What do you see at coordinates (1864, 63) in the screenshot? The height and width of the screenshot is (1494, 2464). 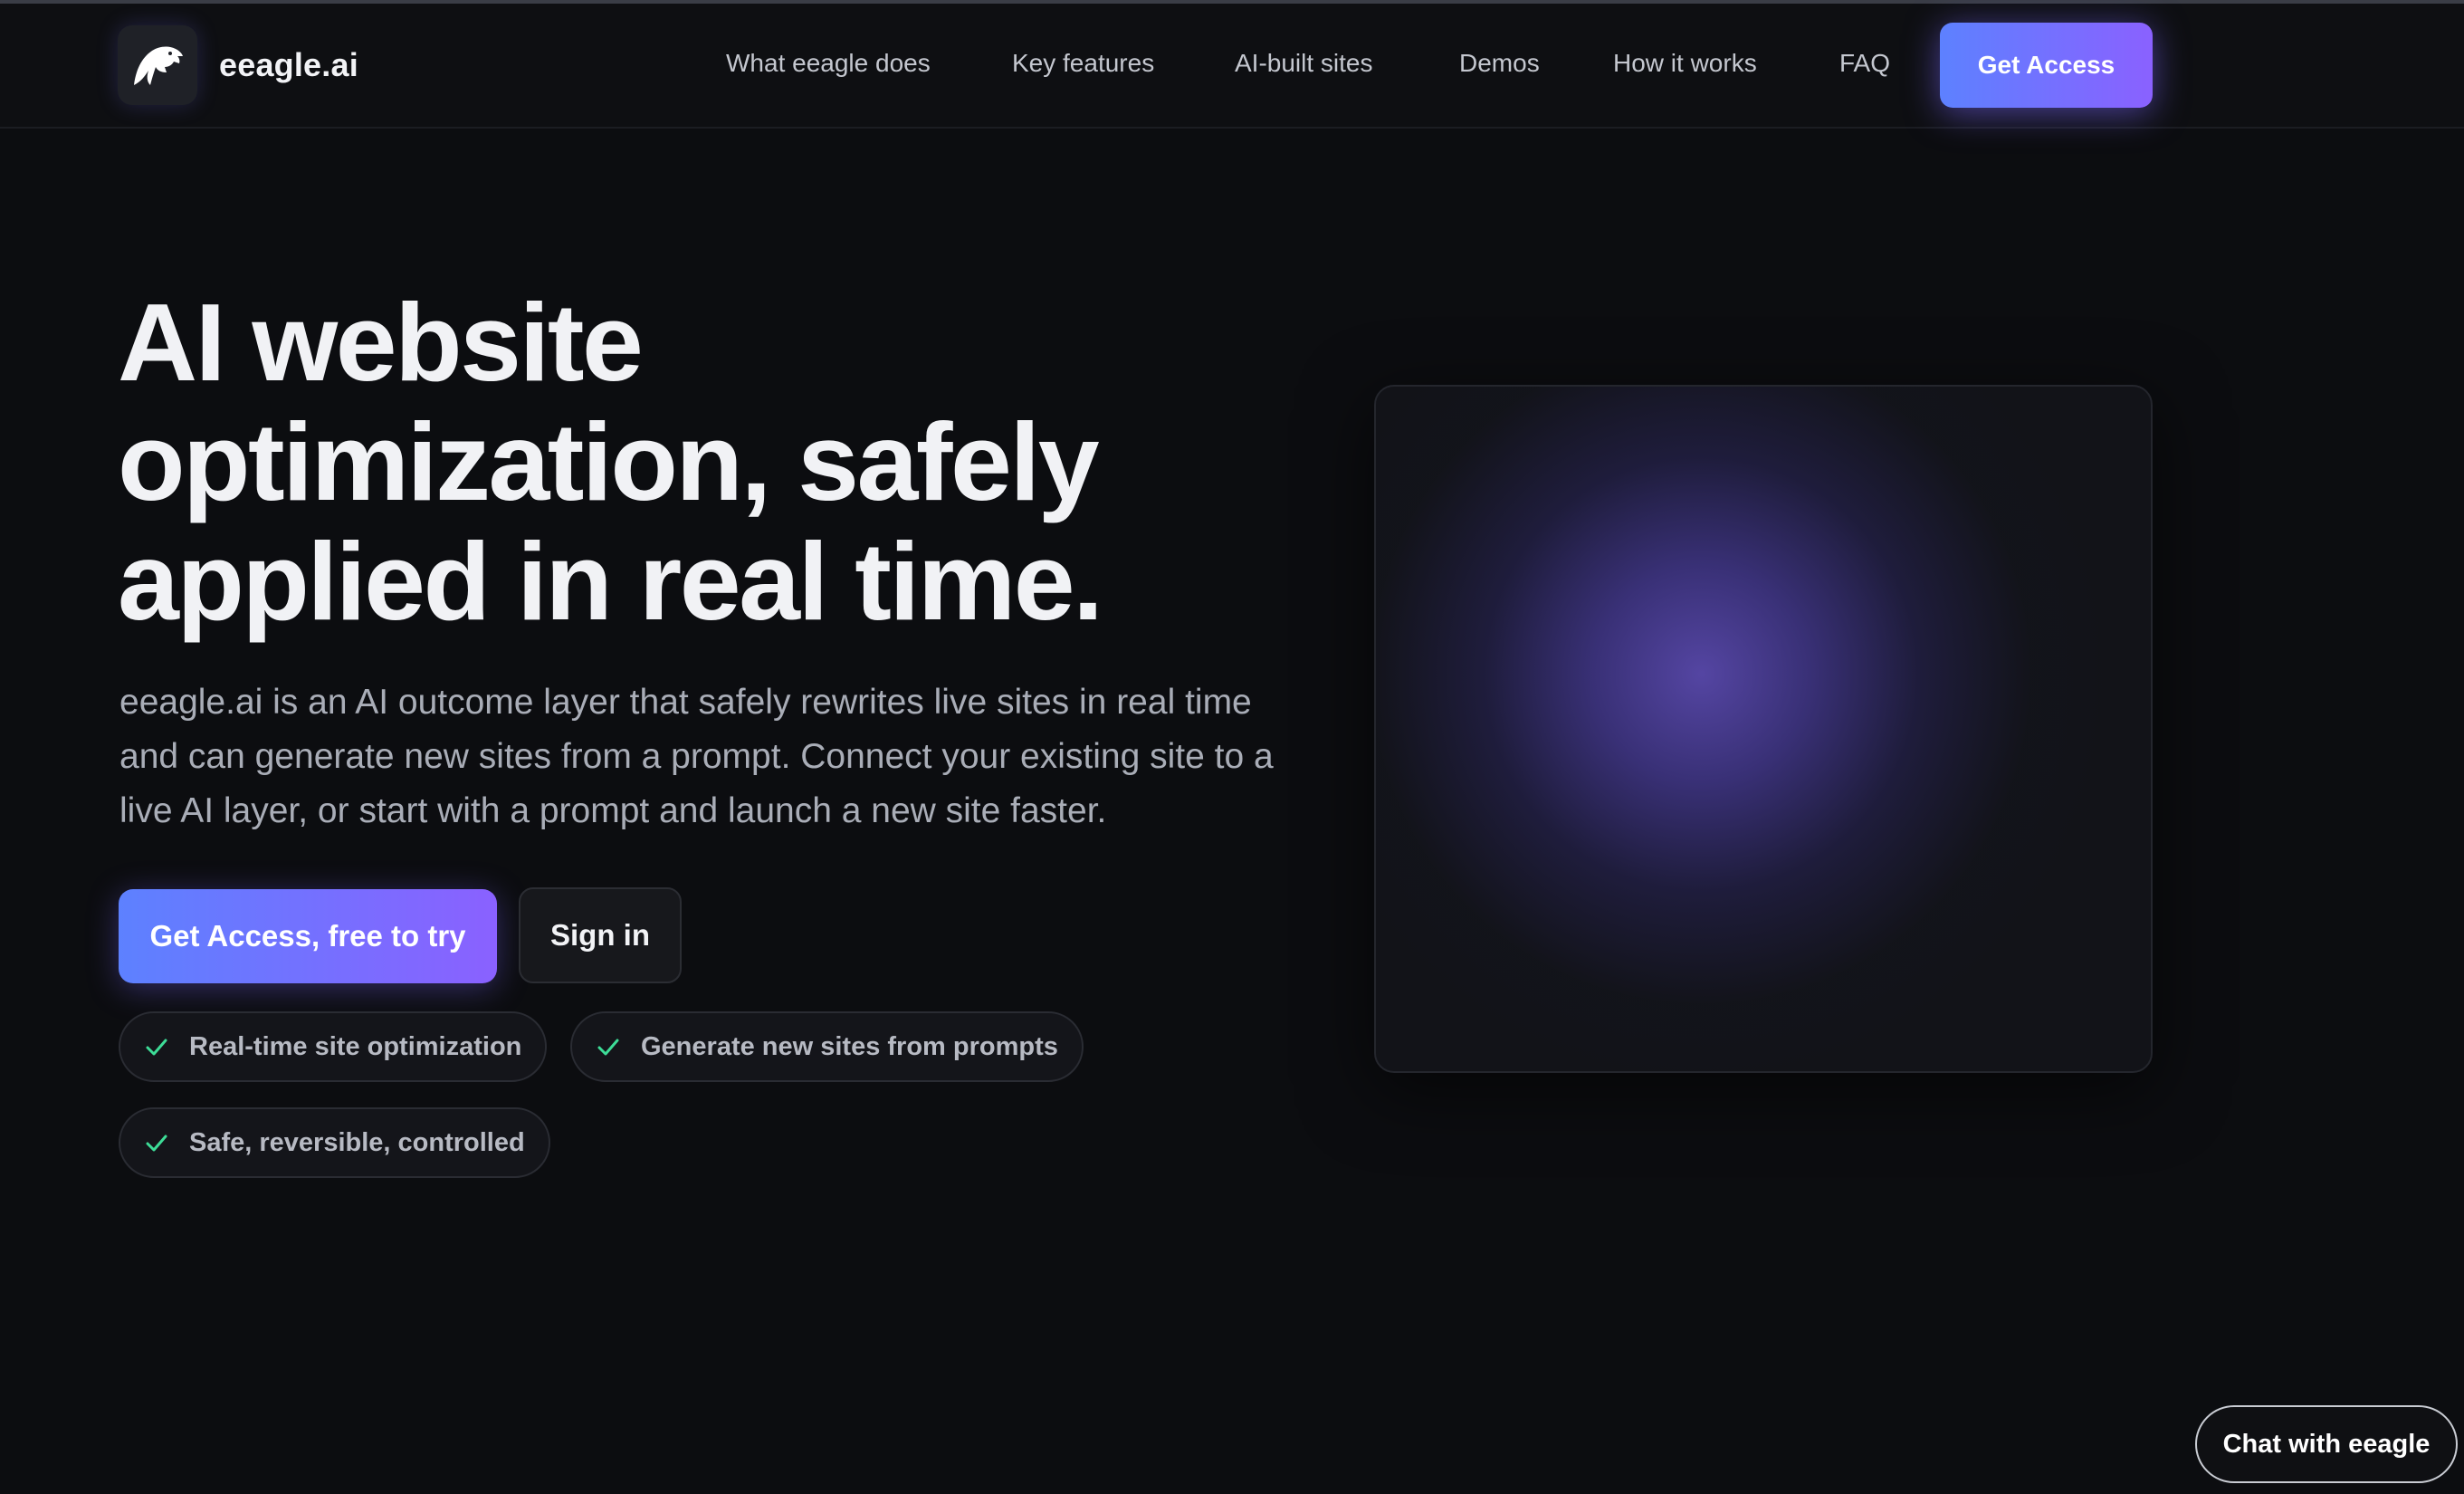 I see `nav-link-faq: FAQ` at bounding box center [1864, 63].